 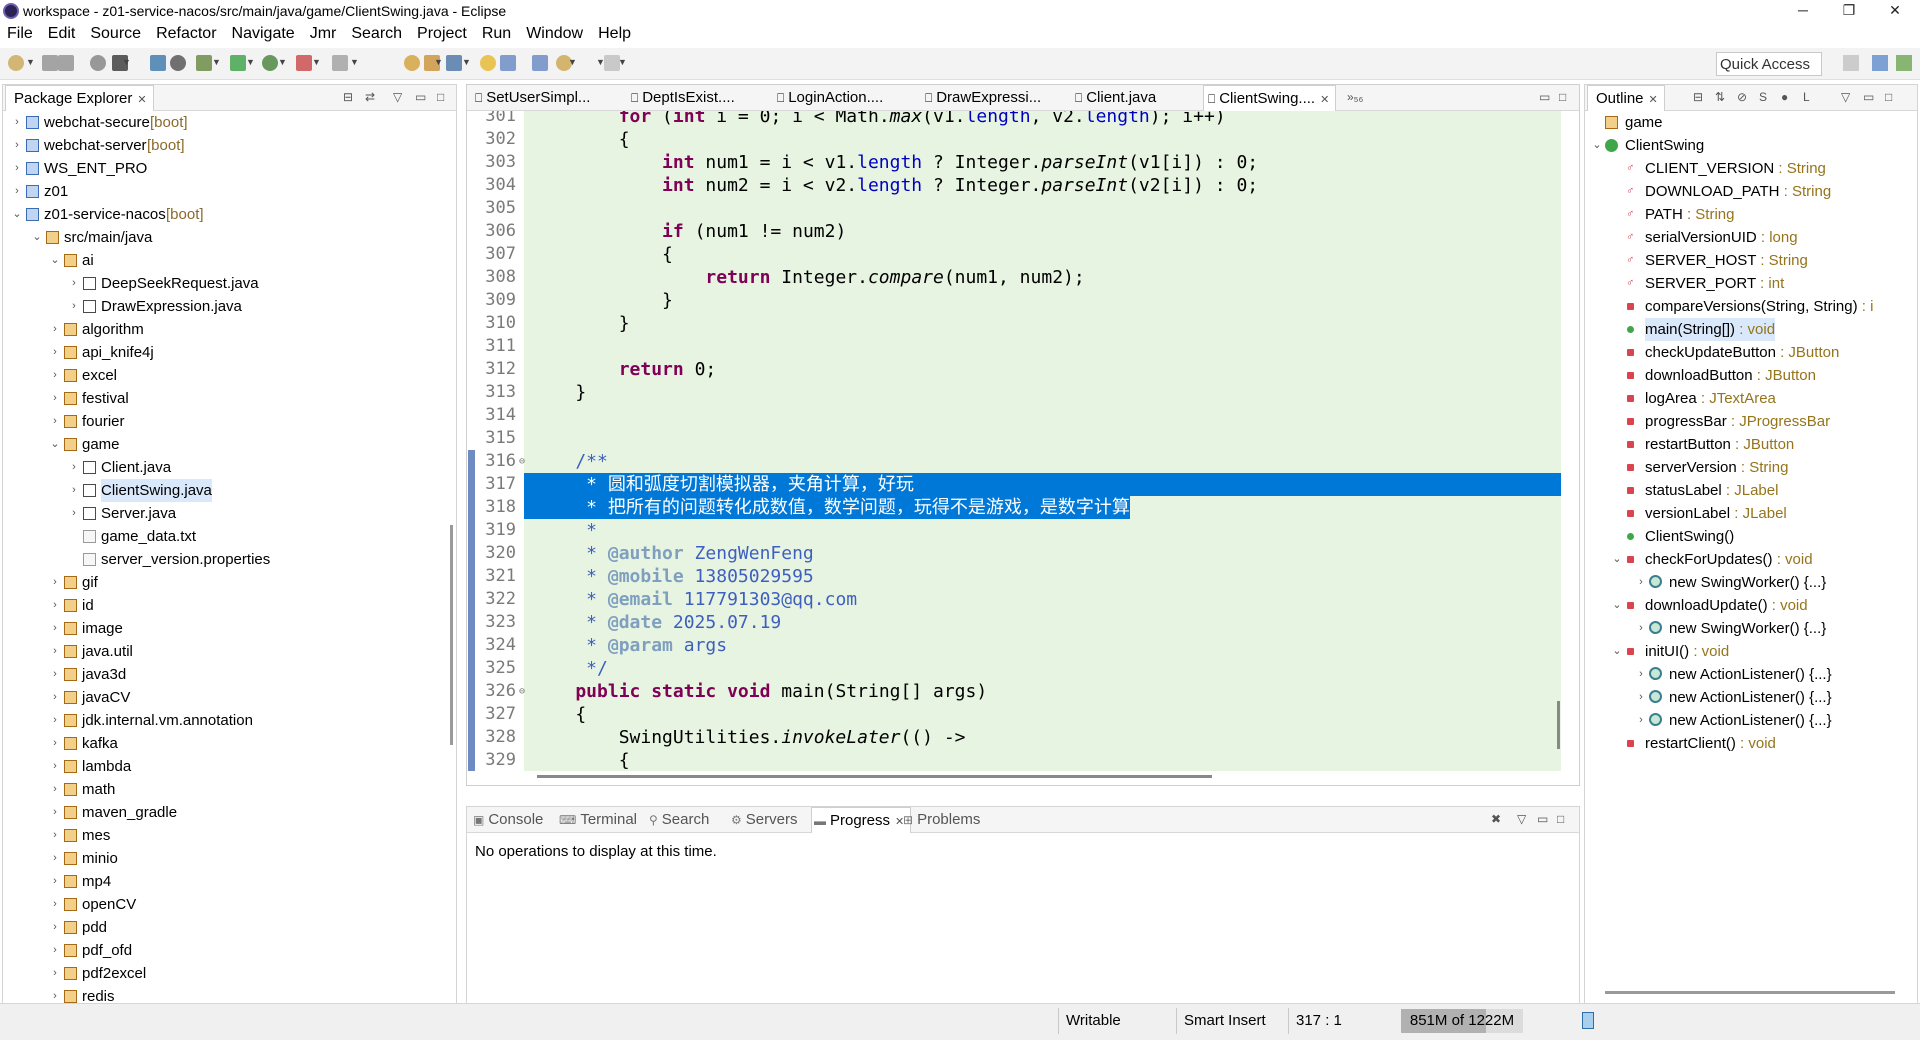 What do you see at coordinates (1042, 777) in the screenshot?
I see `horizontal-scrollbar` at bounding box center [1042, 777].